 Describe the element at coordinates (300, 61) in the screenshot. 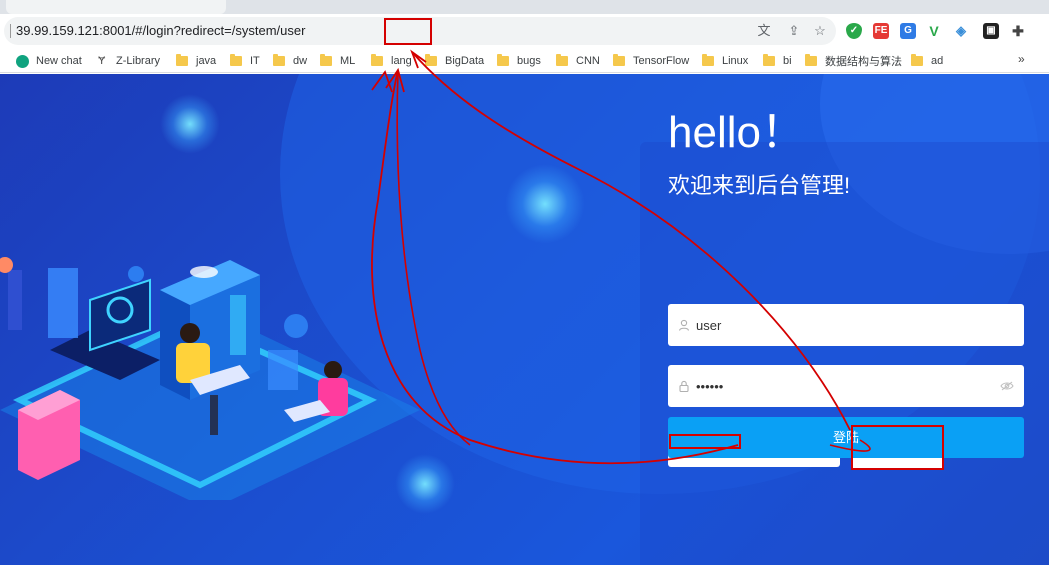

I see `bookmark-label: dw` at that location.